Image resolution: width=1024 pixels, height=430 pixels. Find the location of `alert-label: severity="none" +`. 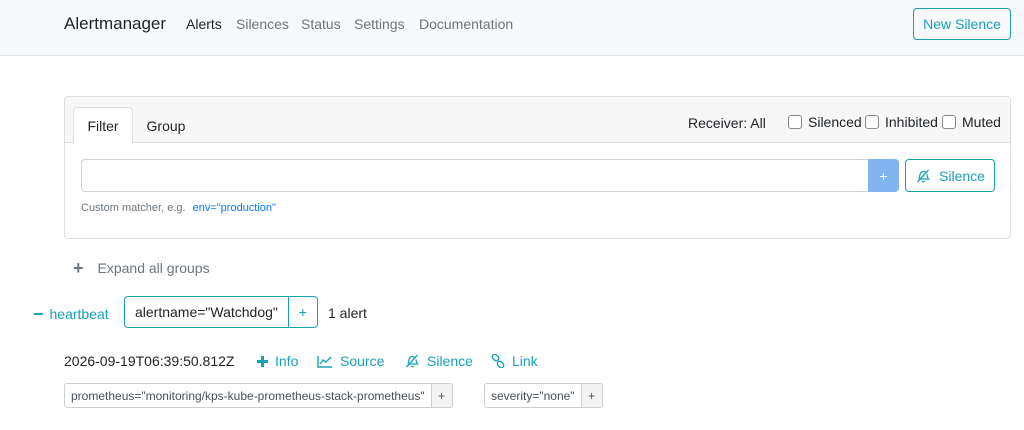

alert-label: severity="none" + is located at coordinates (543, 395).